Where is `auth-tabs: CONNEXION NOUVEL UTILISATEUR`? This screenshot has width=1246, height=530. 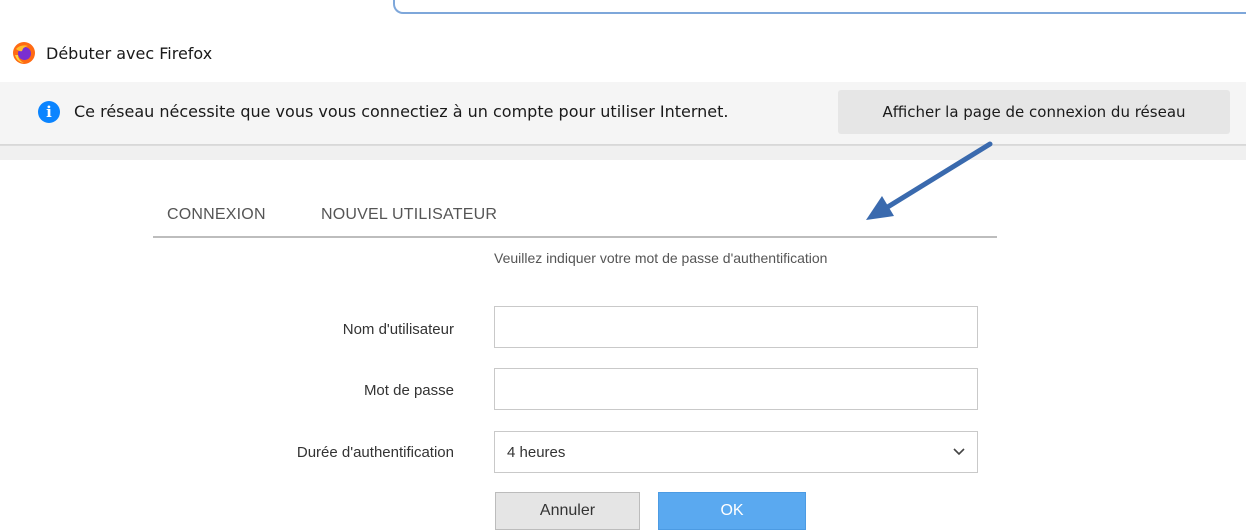
auth-tabs: CONNEXION NOUVEL UTILISATEUR is located at coordinates (575, 217).